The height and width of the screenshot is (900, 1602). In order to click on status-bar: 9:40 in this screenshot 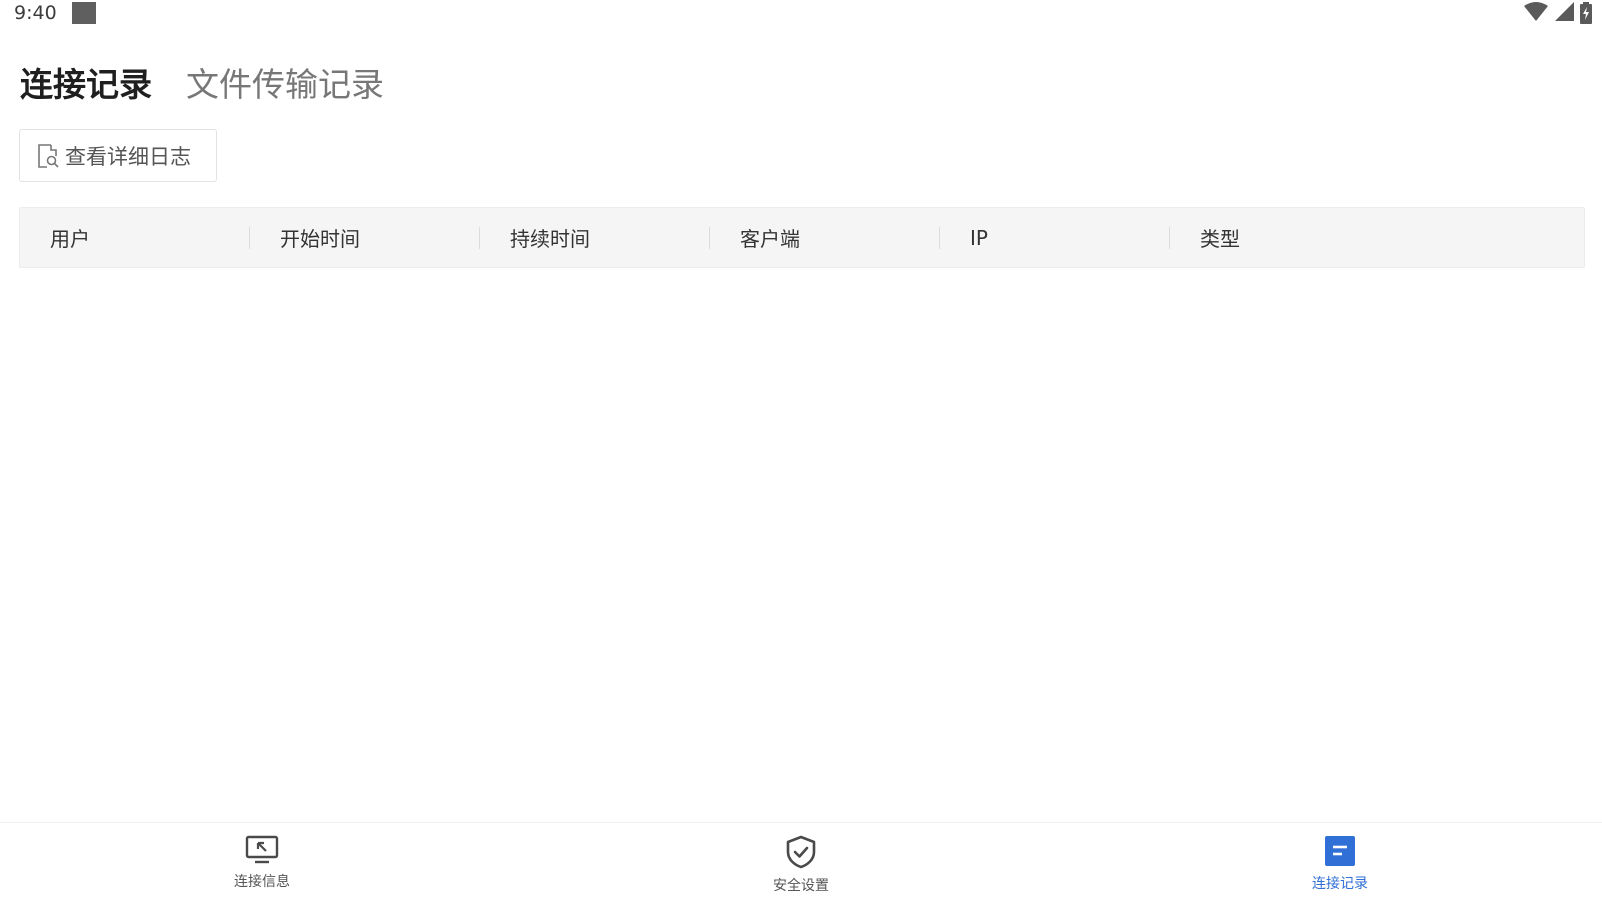, I will do `click(801, 14)`.